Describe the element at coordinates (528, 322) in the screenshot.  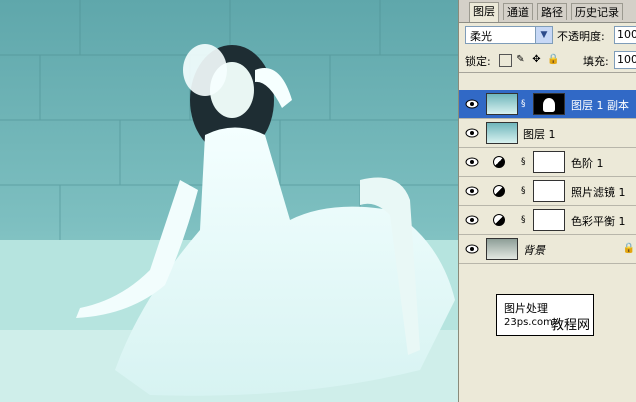
I see `watermark-line2: 23ps.com` at that location.